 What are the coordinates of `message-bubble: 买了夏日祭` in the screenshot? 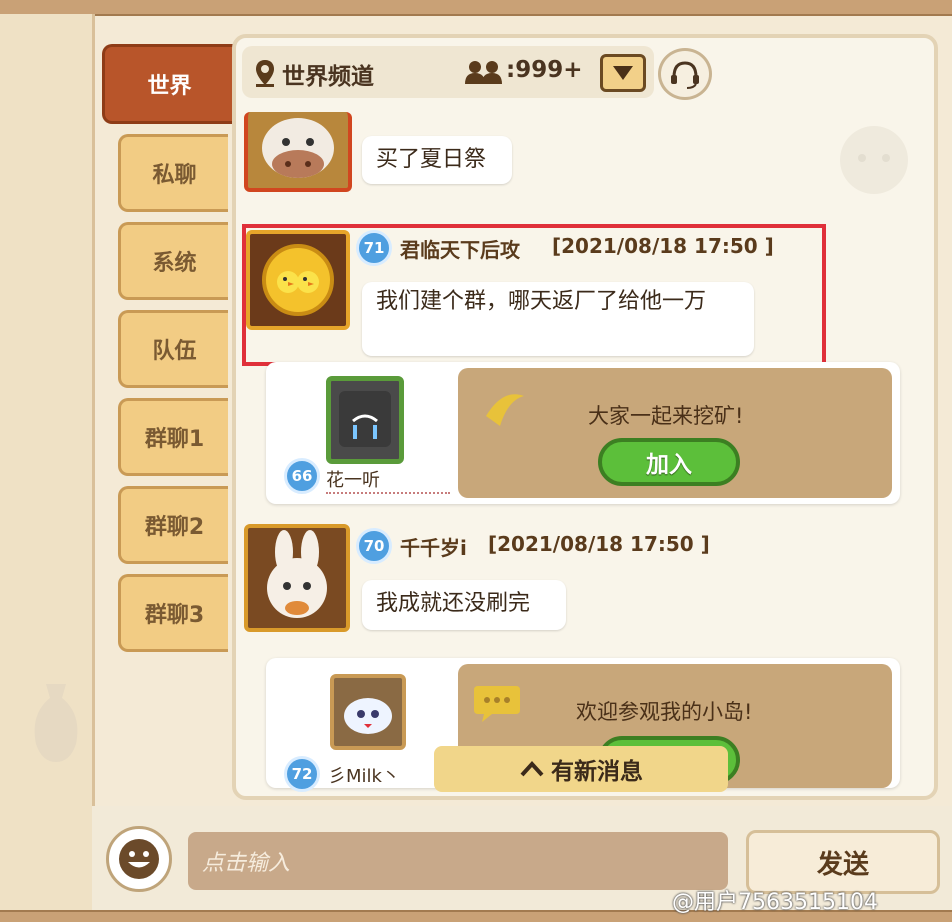 It's located at (437, 160).